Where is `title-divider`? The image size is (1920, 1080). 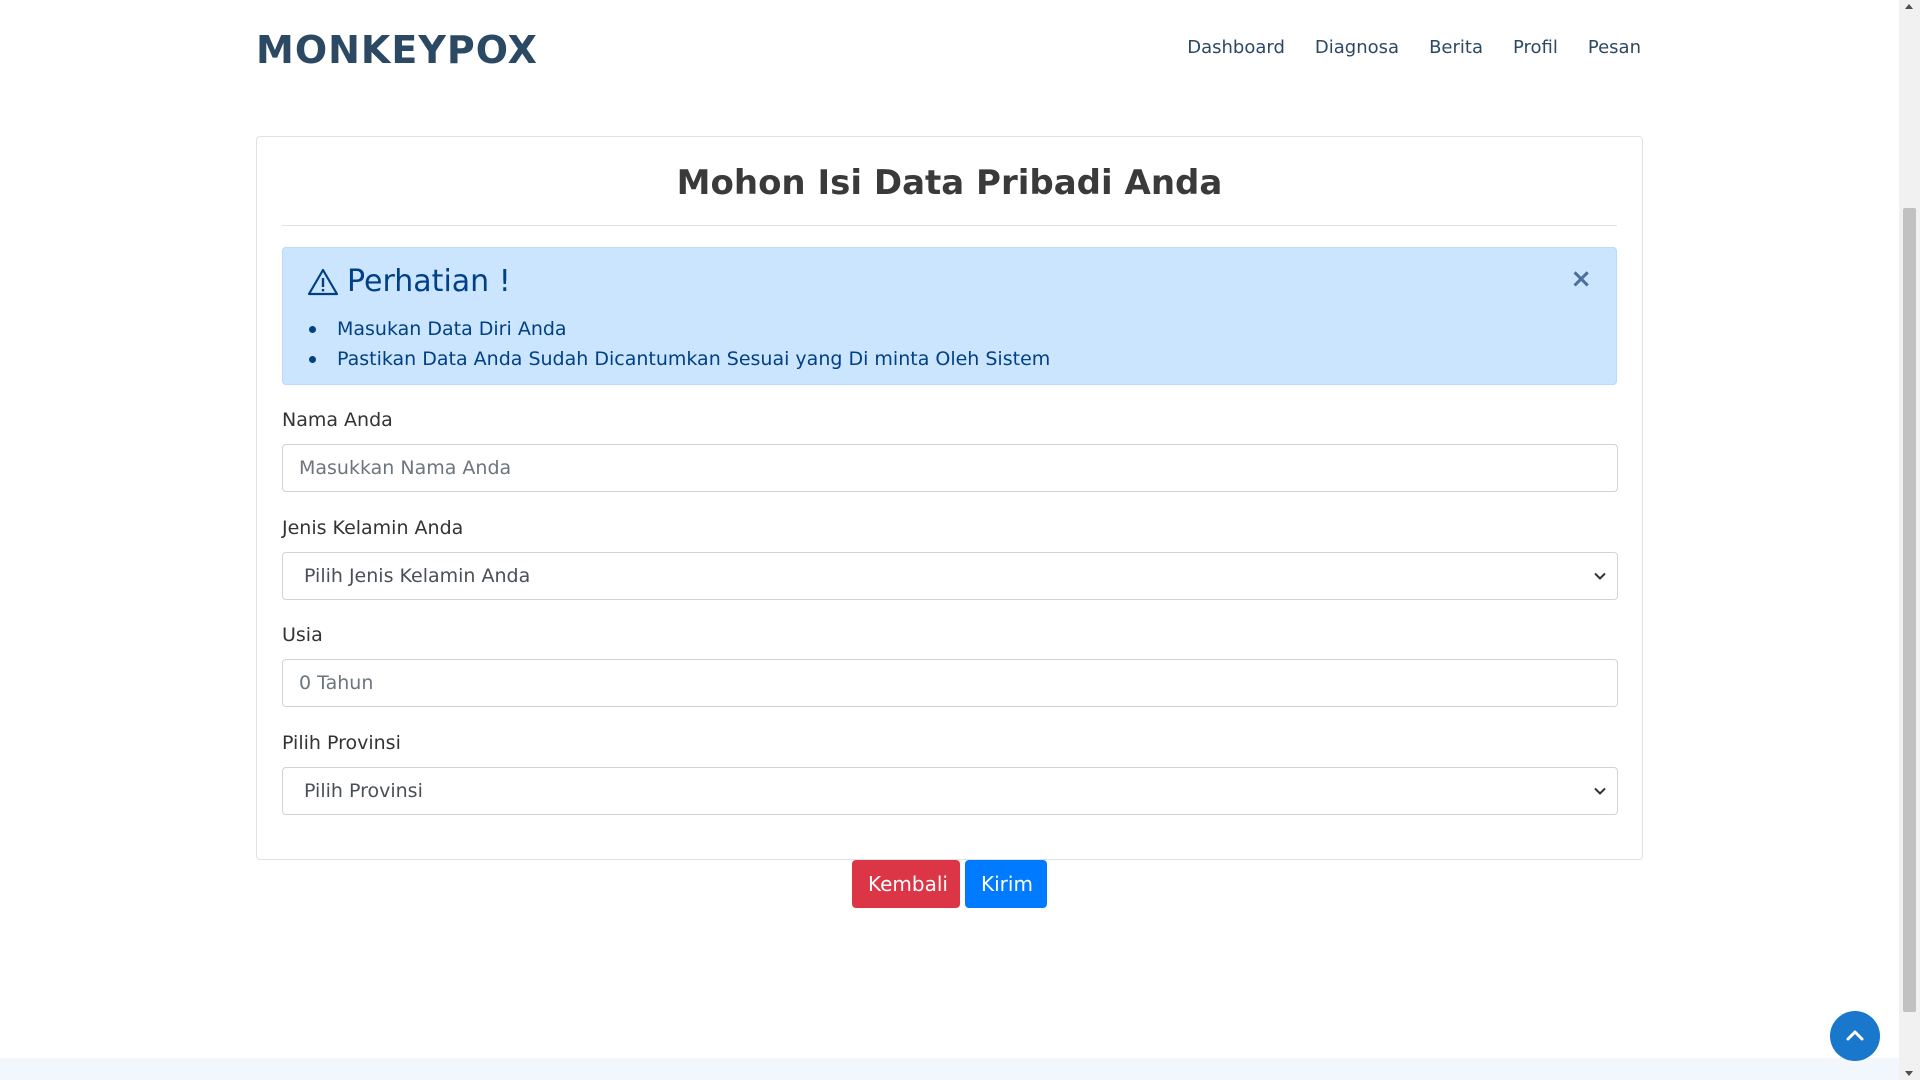
title-divider is located at coordinates (949, 225).